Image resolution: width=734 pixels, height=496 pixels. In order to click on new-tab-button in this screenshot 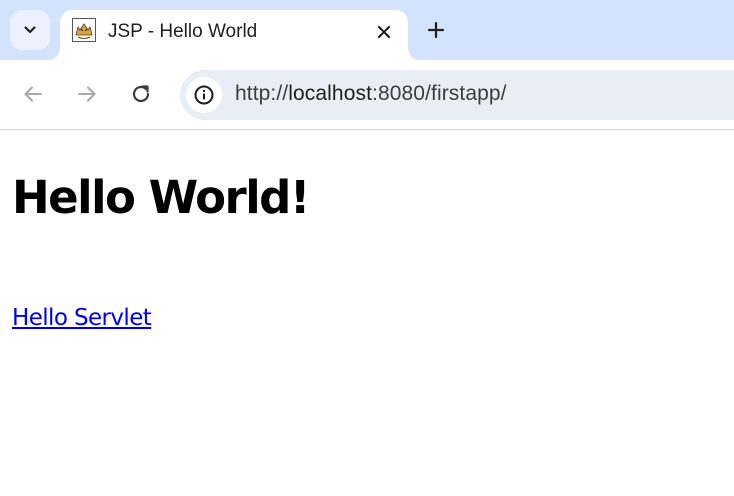, I will do `click(436, 30)`.